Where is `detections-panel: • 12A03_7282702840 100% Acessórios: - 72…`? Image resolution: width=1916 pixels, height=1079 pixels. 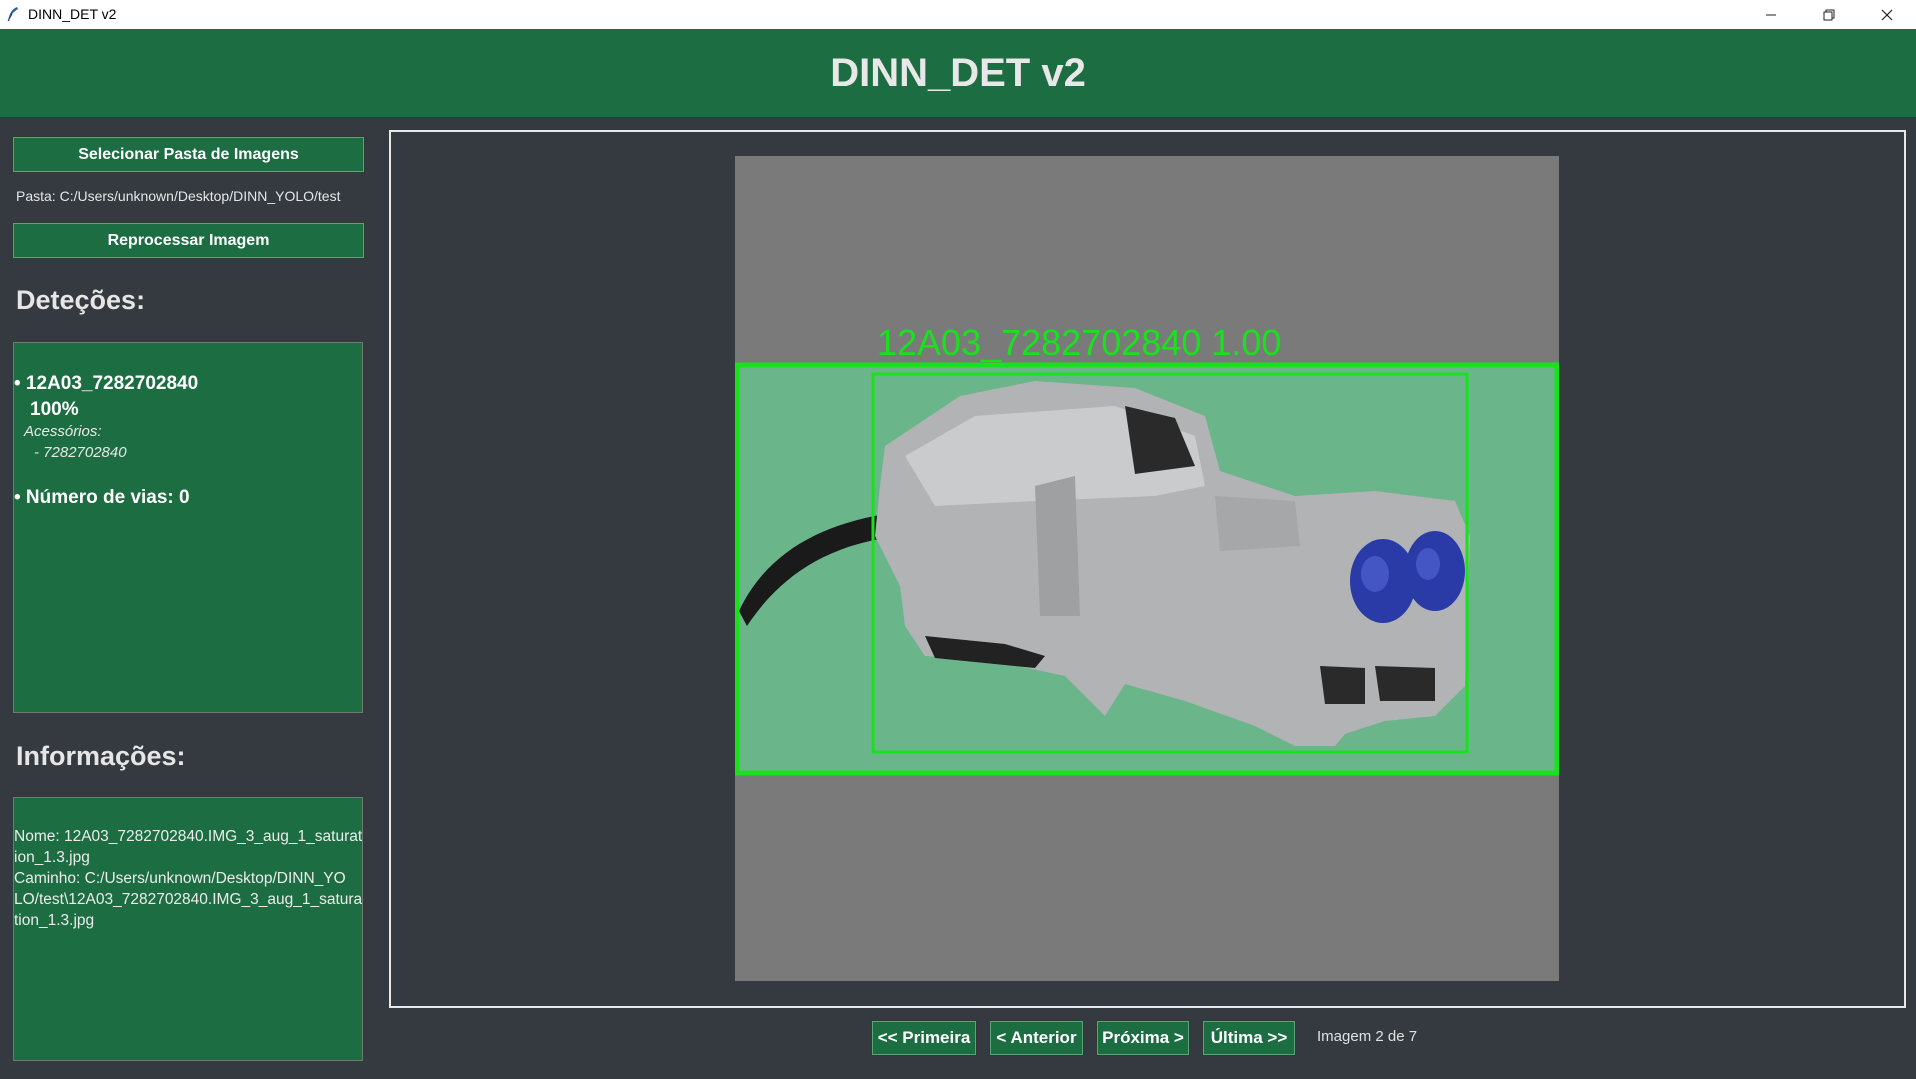 detections-panel: • 12A03_7282702840 100% Acessórios: - 72… is located at coordinates (188, 527).